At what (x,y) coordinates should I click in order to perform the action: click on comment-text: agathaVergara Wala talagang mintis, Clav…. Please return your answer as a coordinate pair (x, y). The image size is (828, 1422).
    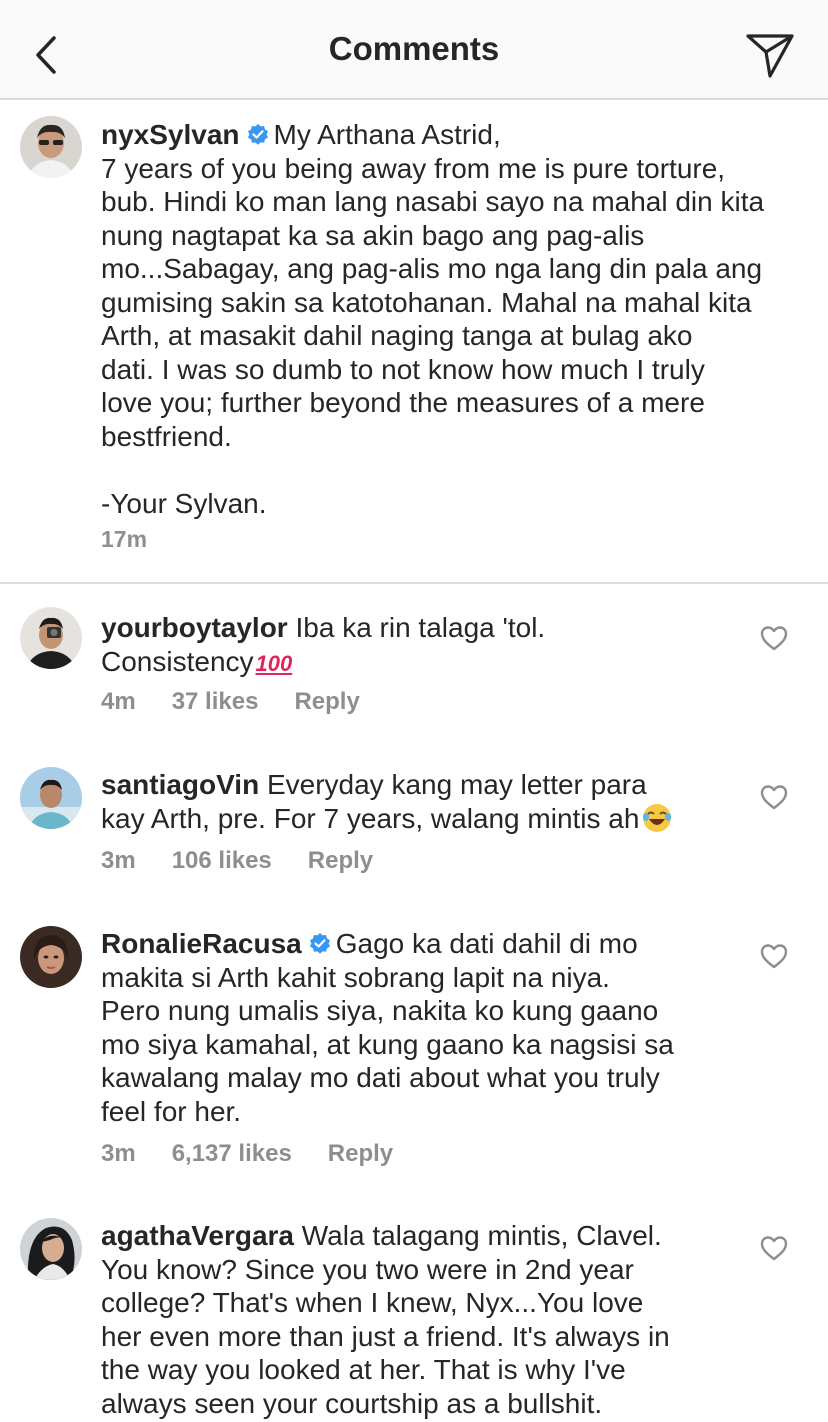
    Looking at the image, I should click on (411, 1319).